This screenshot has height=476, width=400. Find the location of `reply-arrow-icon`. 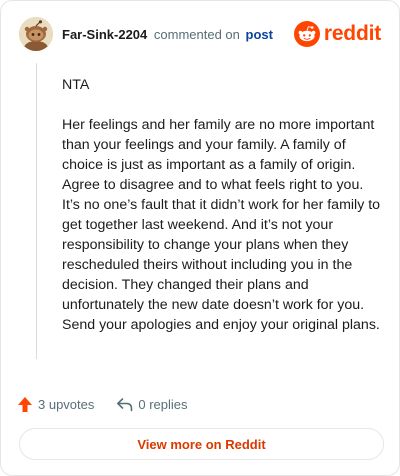

reply-arrow-icon is located at coordinates (125, 404).